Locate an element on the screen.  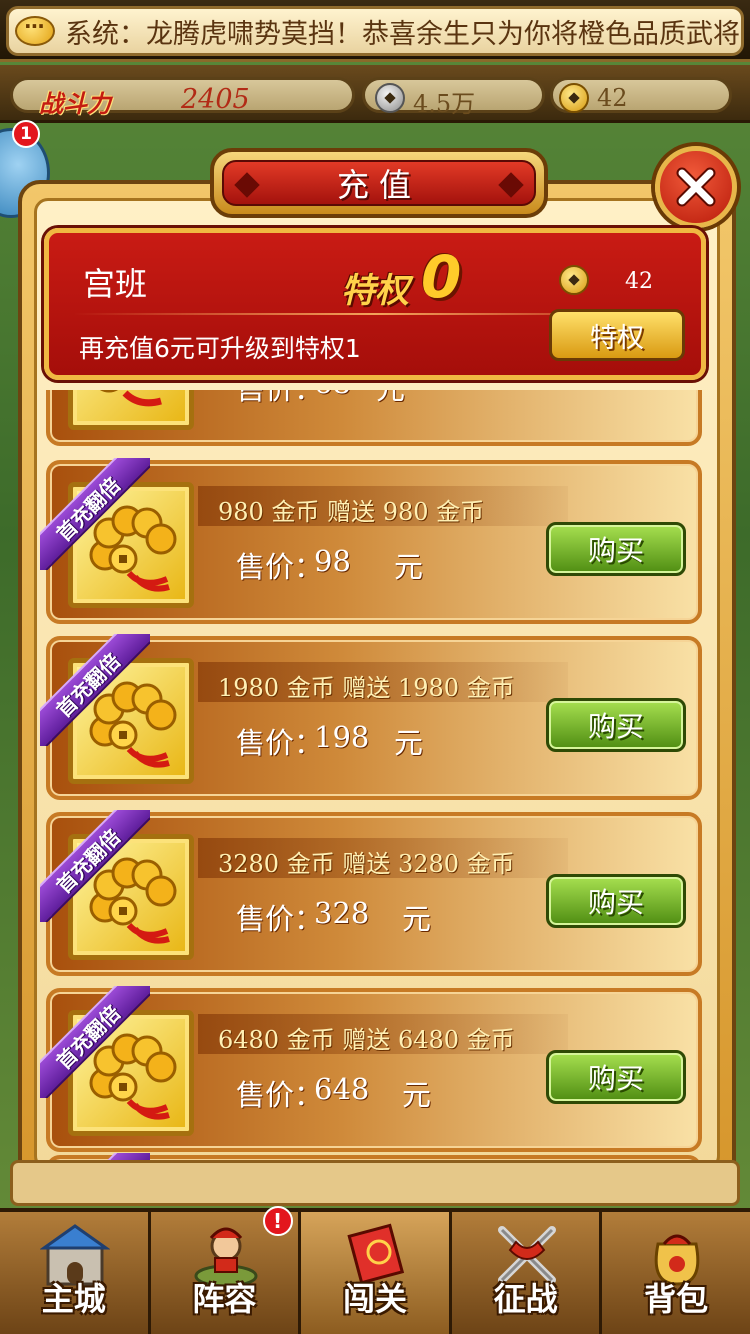
silver-coin-icon is located at coordinates (390, 98).